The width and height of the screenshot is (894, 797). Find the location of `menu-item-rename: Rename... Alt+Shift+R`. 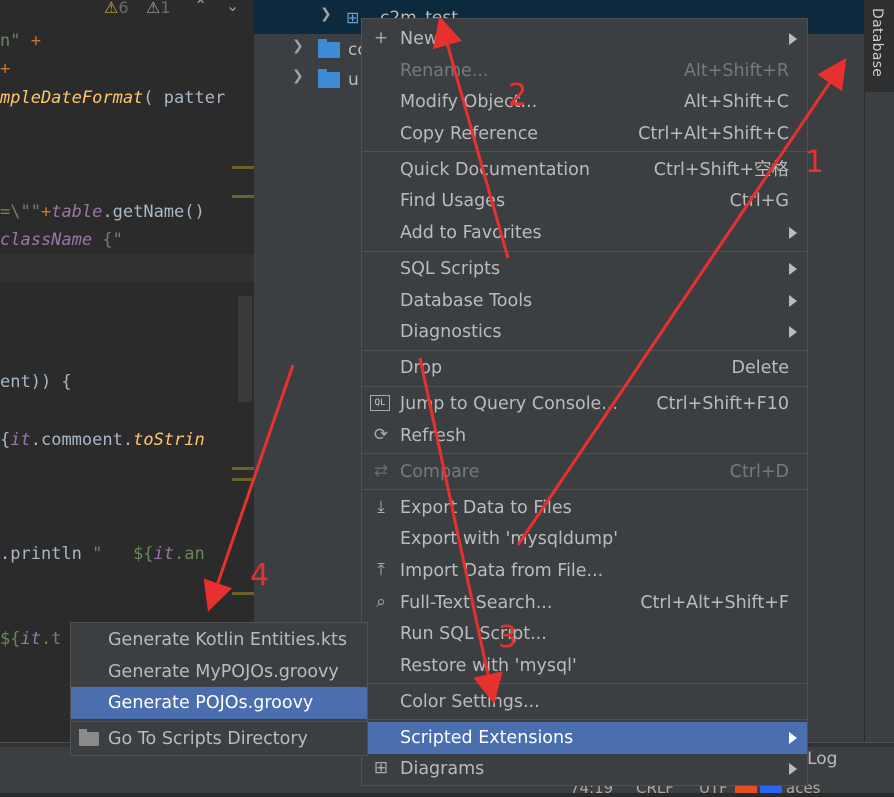

menu-item-rename: Rename... Alt+Shift+R is located at coordinates (584, 71).